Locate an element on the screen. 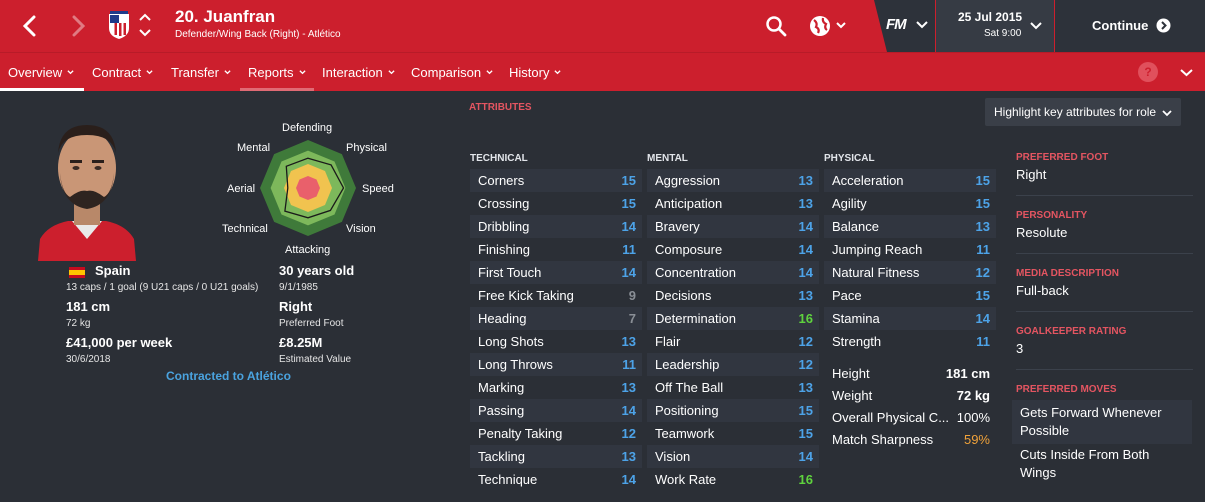 The height and width of the screenshot is (502, 1205). attribute-row: Flair 12 is located at coordinates (733, 341).